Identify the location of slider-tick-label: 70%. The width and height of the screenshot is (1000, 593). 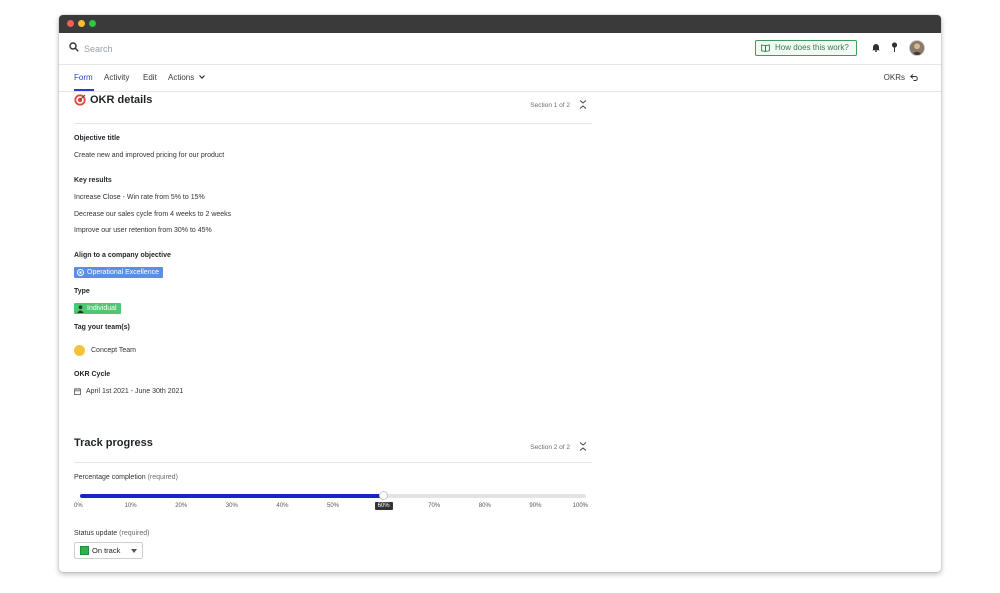
(434, 506).